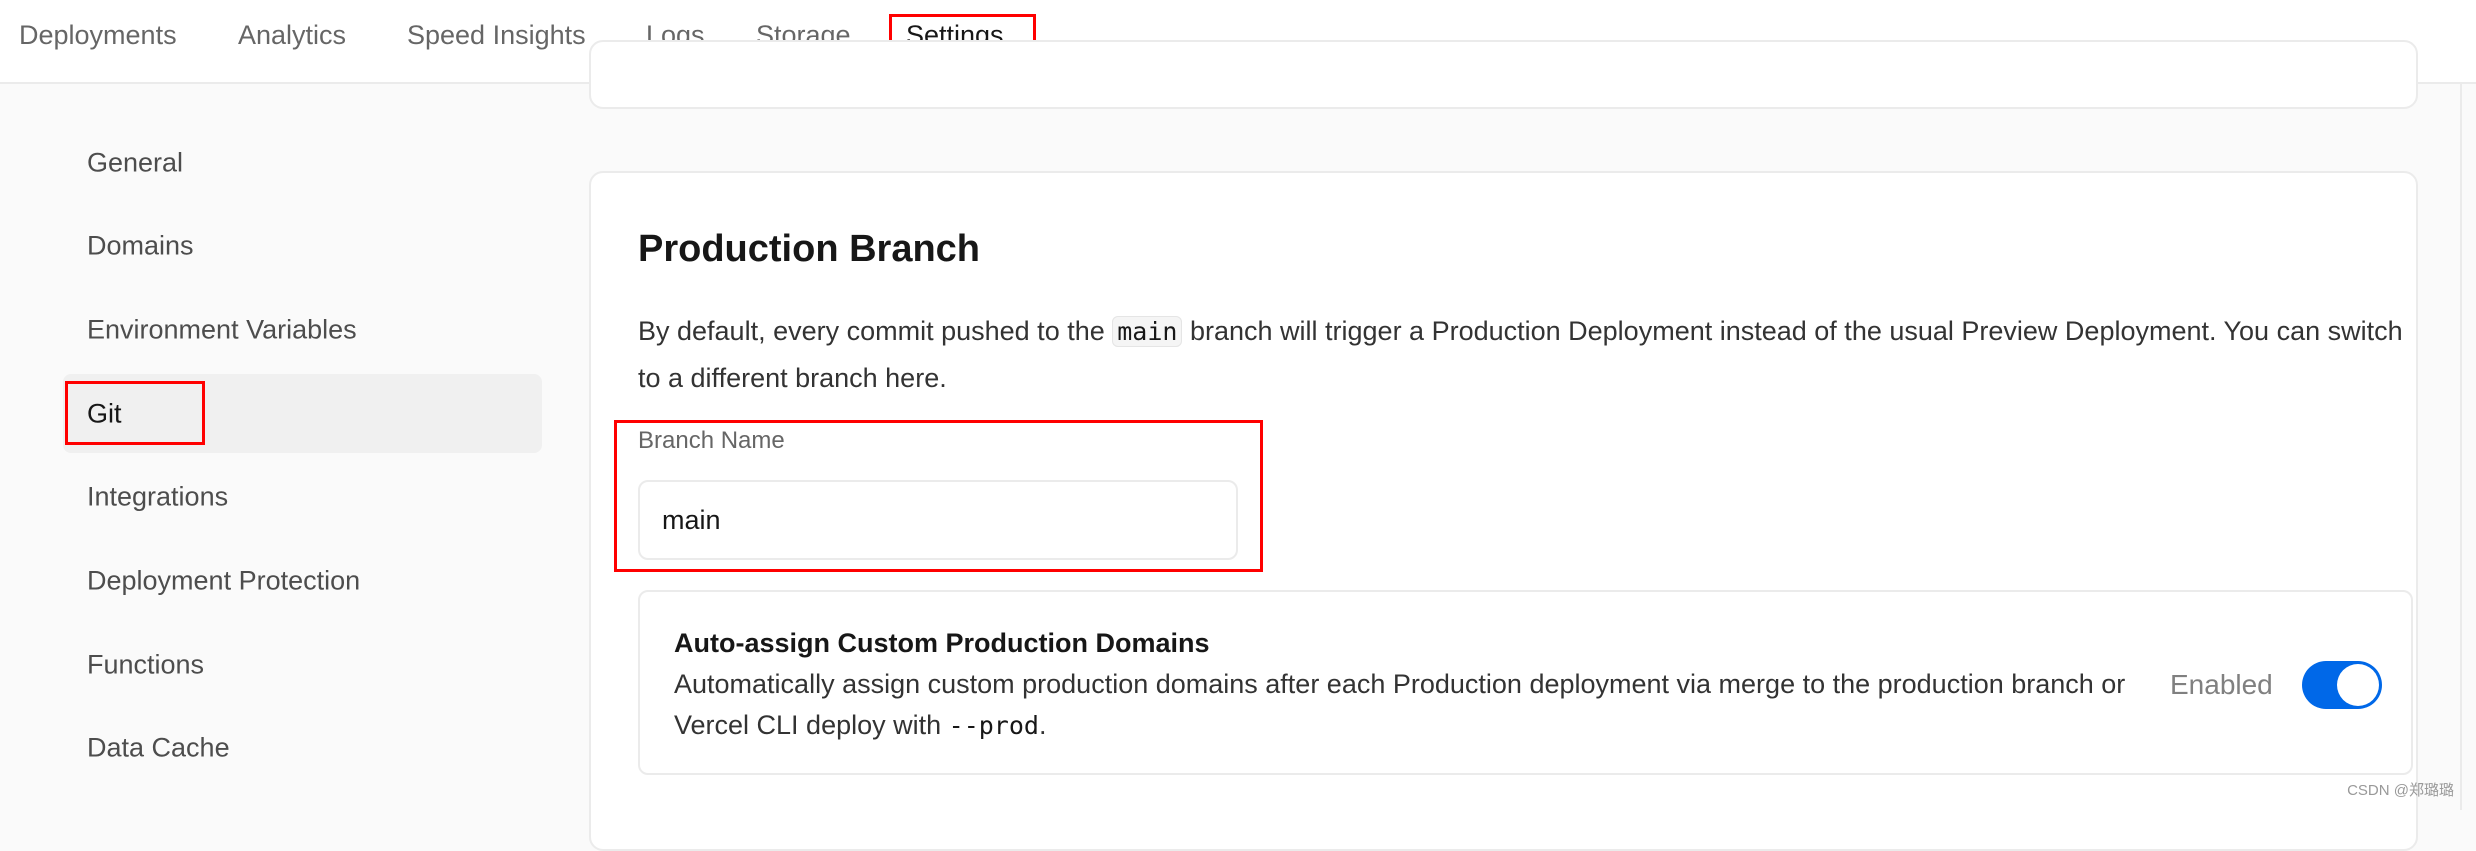 This screenshot has width=2476, height=851. I want to click on sidebar-item-environment-variables: Environment Variables, so click(222, 330).